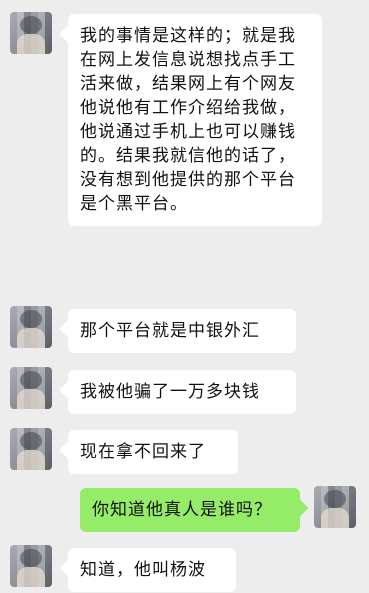 The image size is (369, 593). I want to click on message-bubble-4: 现在拿不回来了, so click(153, 452).